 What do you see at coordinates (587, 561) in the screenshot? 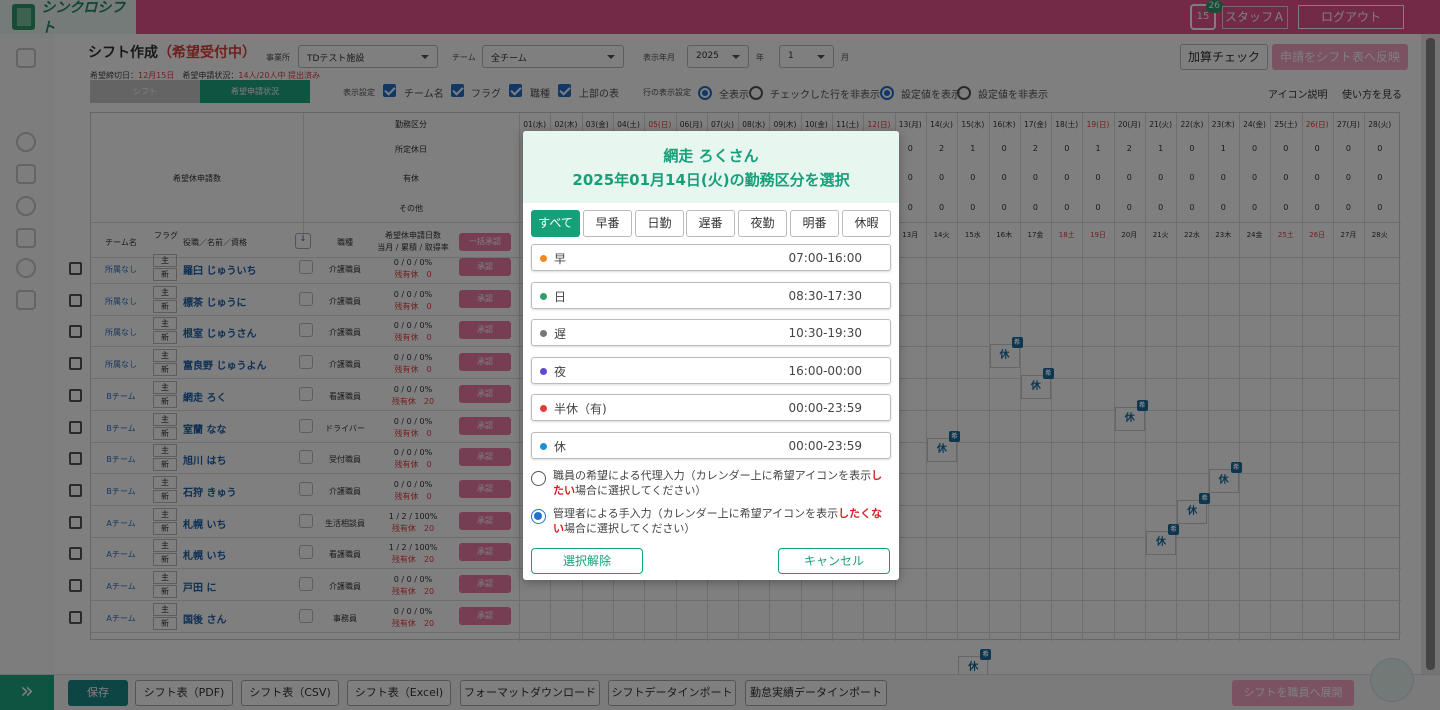
I see `clear-selection-button: 選択解除` at bounding box center [587, 561].